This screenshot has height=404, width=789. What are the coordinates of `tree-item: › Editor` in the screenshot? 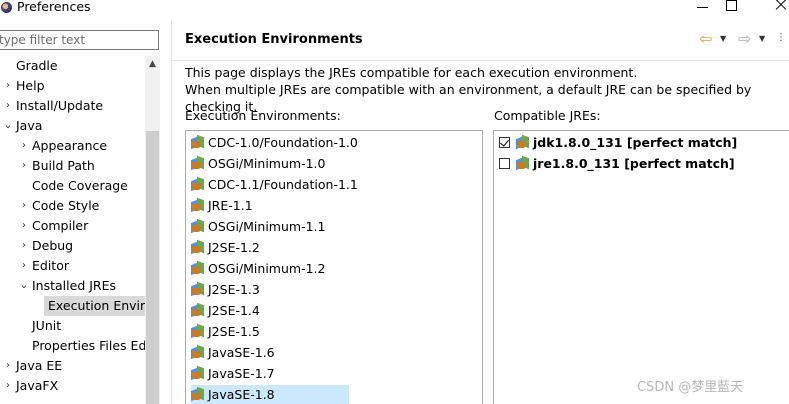 It's located at (45, 266).